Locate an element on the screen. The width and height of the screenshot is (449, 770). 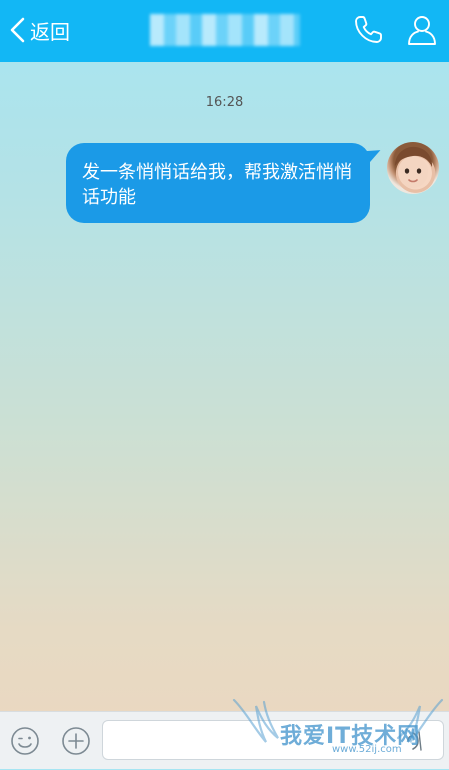
contact-button is located at coordinates (422, 30).